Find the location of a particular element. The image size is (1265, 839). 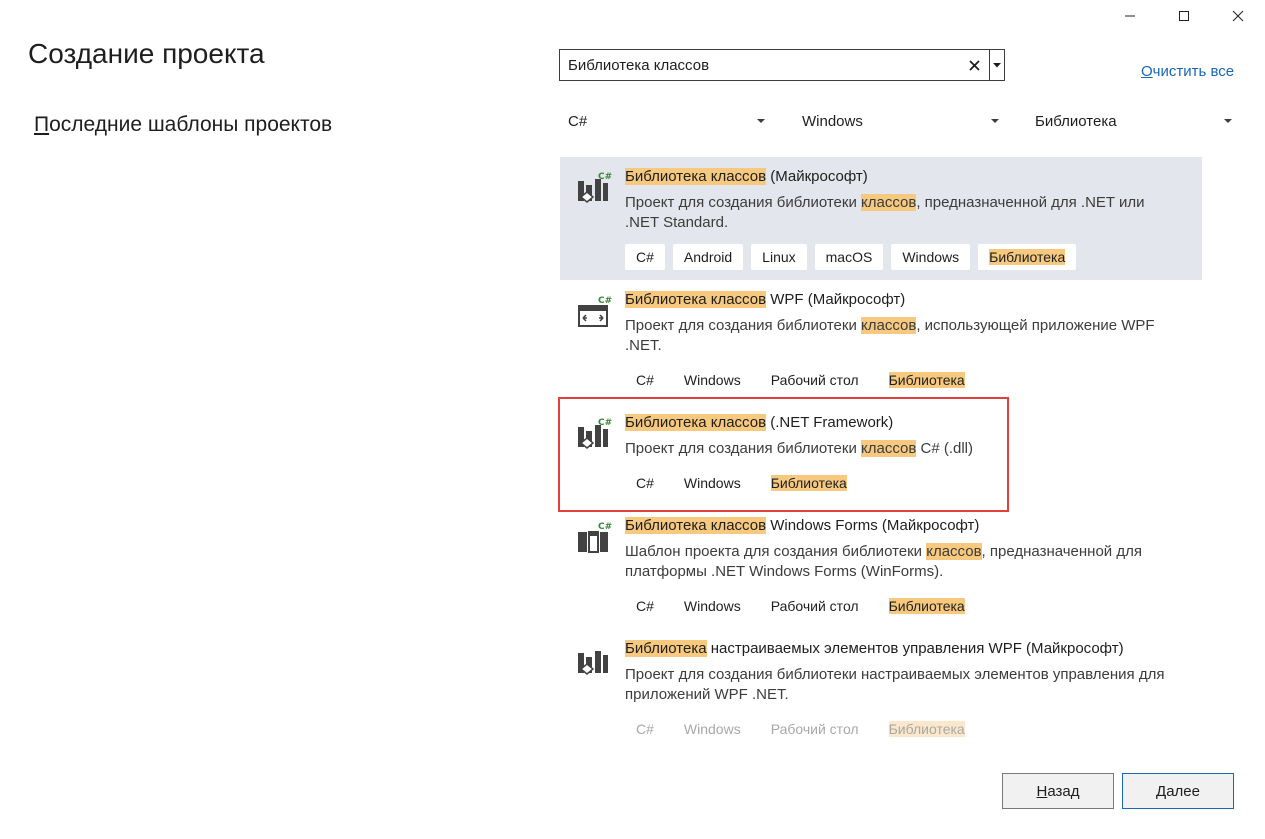

recent-heading-accesskey: П is located at coordinates (42, 124).